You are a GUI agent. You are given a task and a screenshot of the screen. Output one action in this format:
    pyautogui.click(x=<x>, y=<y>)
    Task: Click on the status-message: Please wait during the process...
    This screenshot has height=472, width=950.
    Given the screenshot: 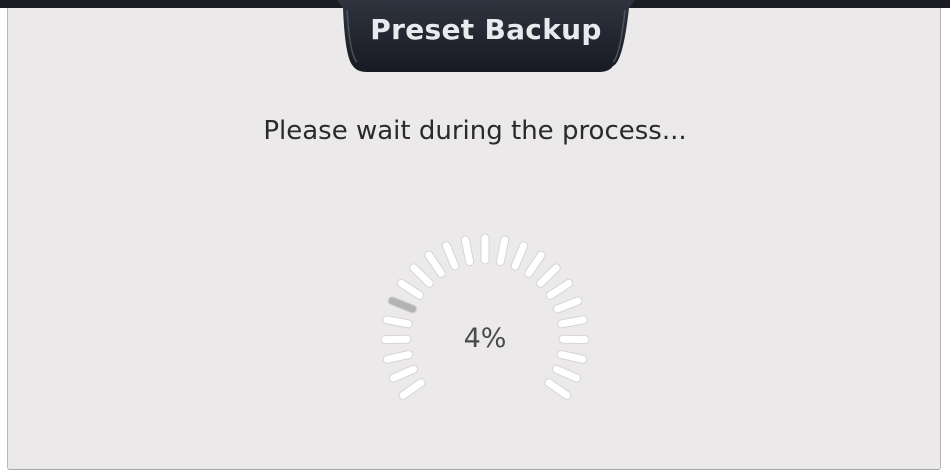 What is the action you would take?
    pyautogui.click(x=475, y=131)
    